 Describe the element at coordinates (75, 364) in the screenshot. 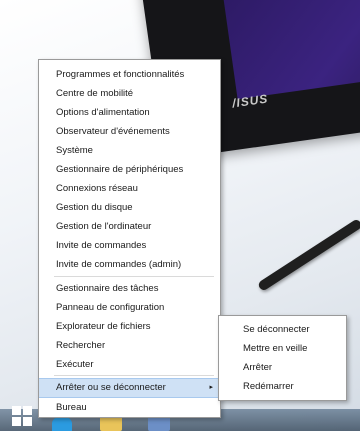

I see `menu-item-label: Exécuter` at that location.